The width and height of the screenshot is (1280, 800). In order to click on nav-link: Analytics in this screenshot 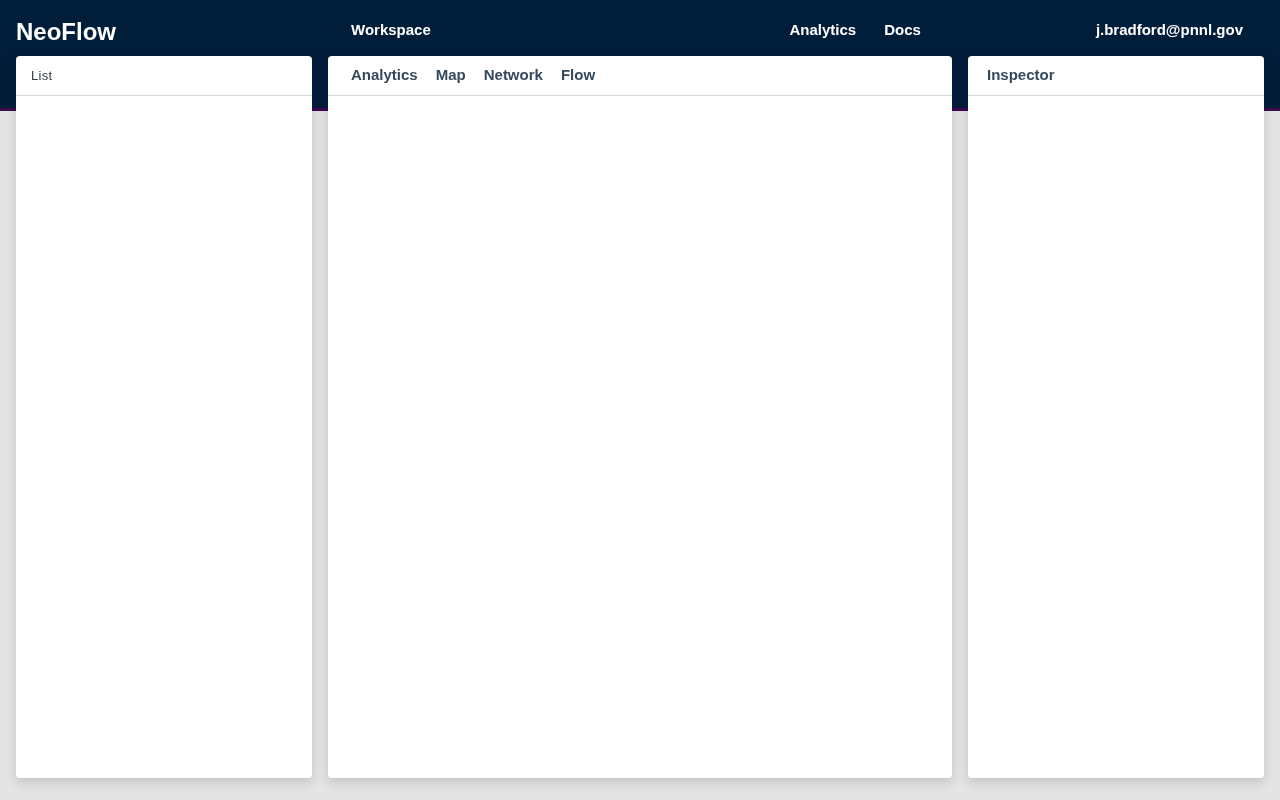, I will do `click(823, 30)`.